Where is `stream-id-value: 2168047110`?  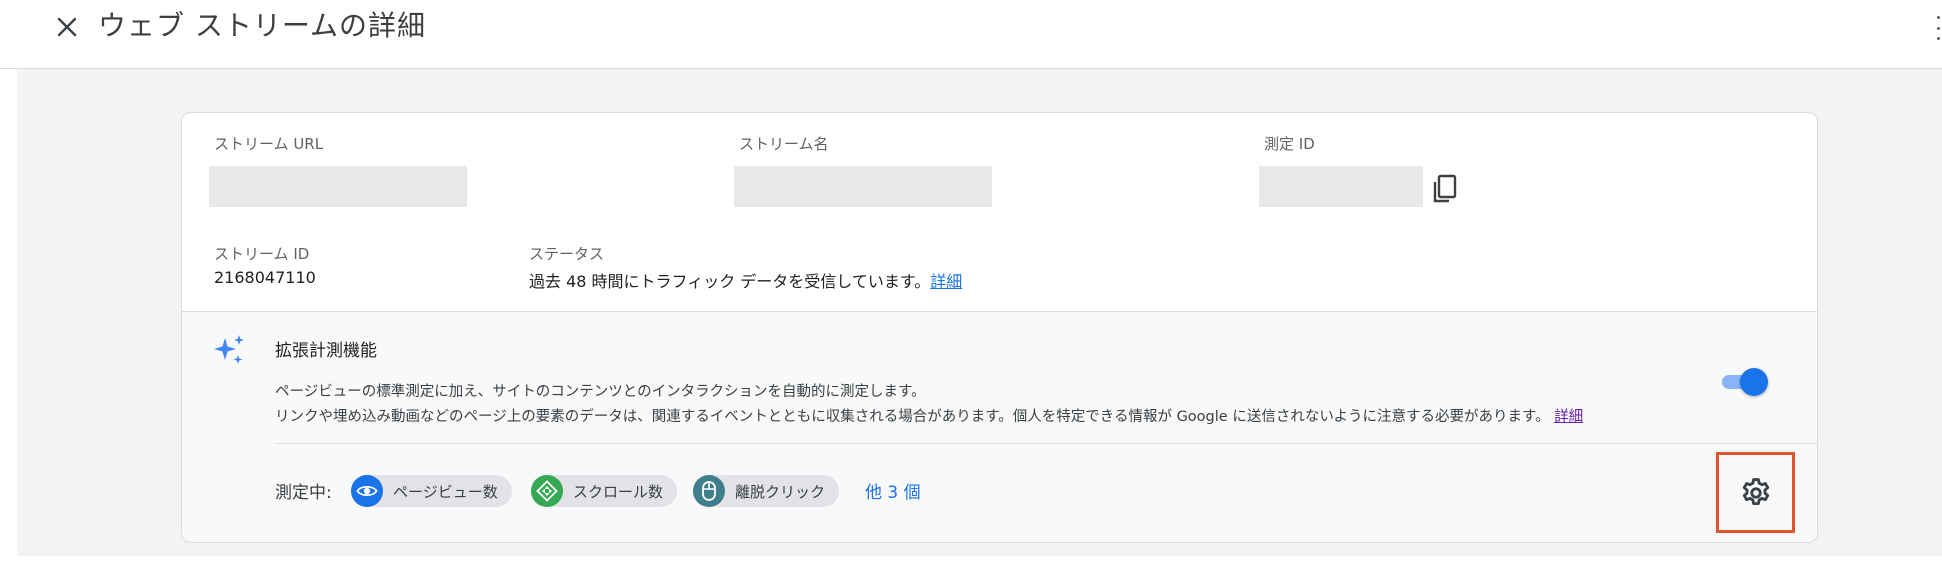 stream-id-value: 2168047110 is located at coordinates (265, 277).